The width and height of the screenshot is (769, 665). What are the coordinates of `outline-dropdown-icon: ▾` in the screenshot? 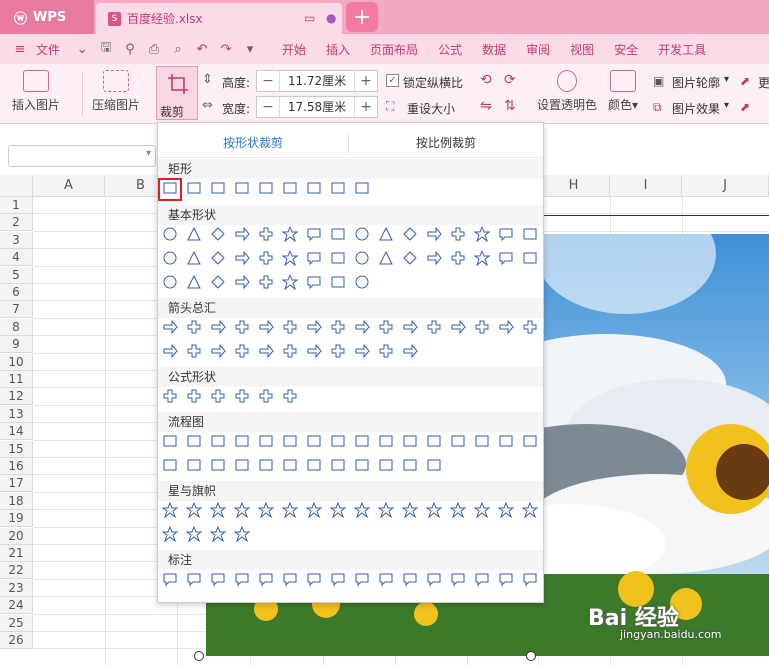 It's located at (726, 79).